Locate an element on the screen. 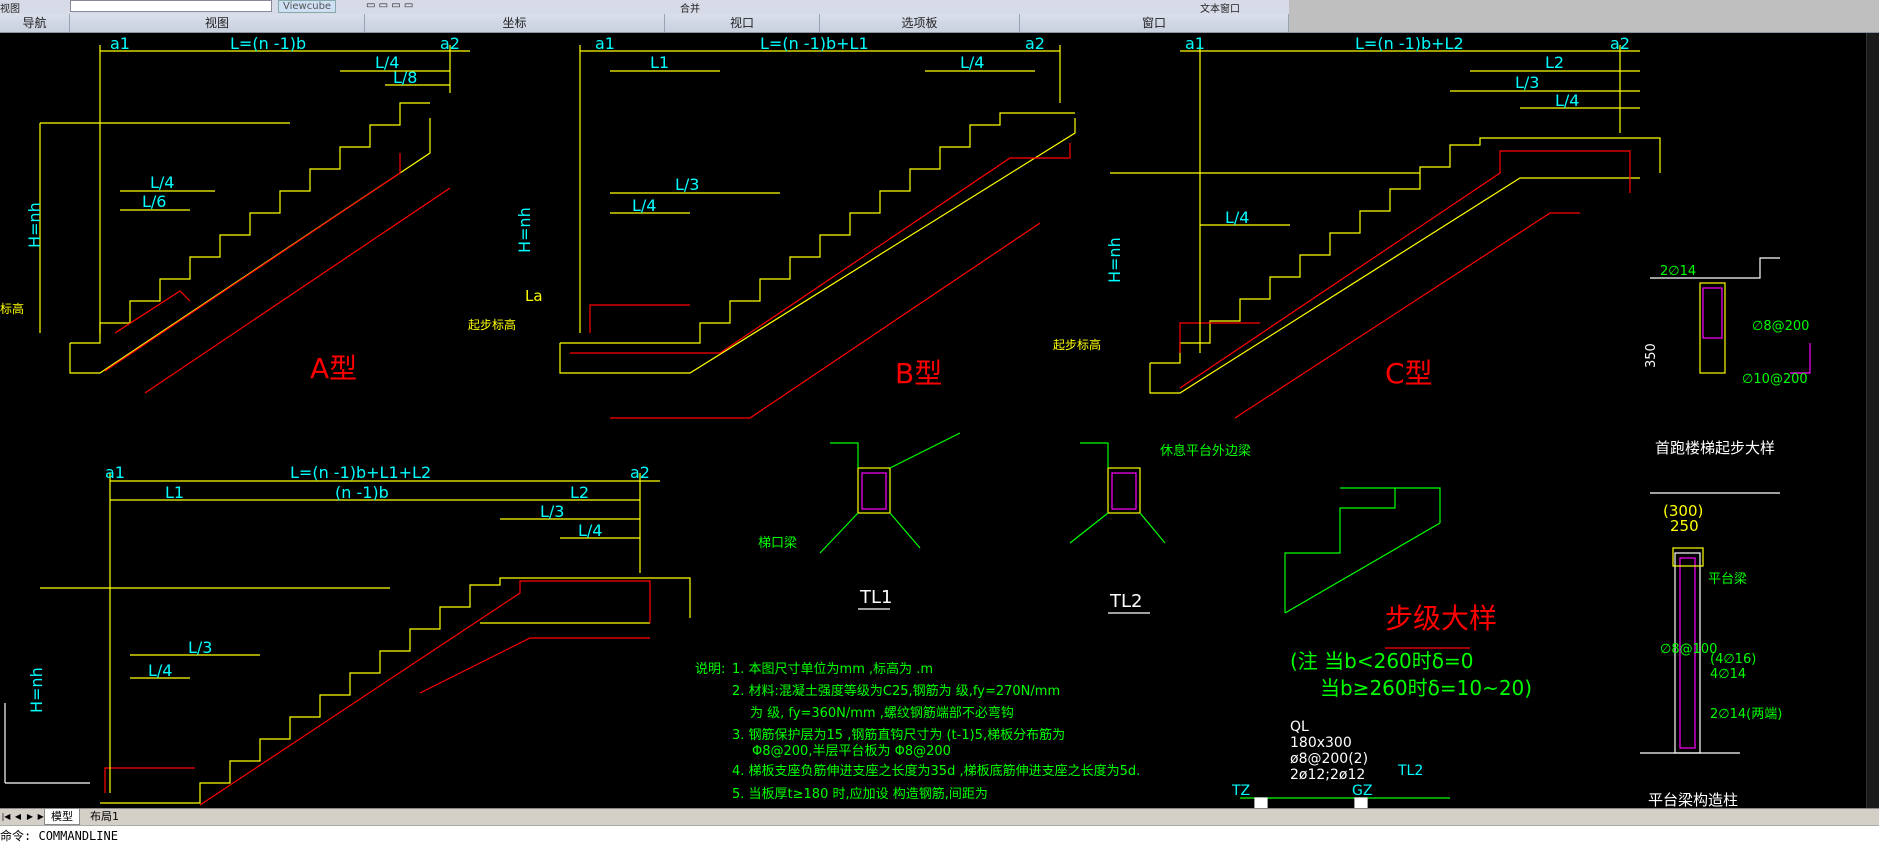  ql-3: ø8@200(2) is located at coordinates (1329, 759).